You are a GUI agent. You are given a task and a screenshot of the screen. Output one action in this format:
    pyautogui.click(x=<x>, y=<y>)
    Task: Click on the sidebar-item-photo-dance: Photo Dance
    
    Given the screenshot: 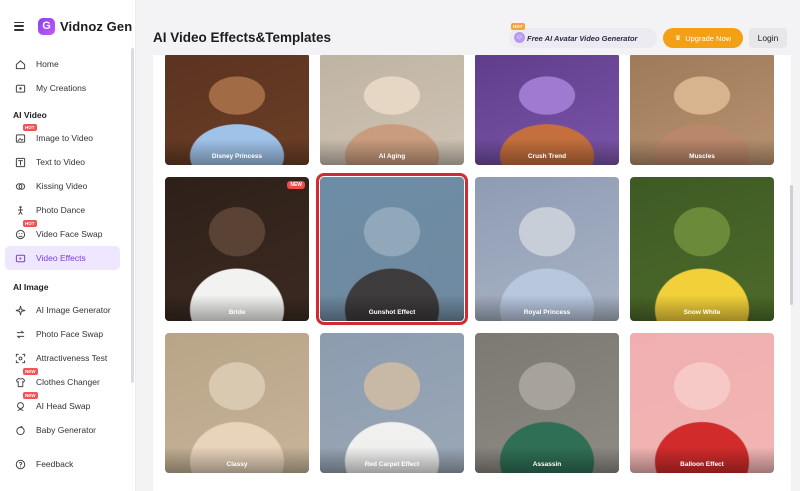 What is the action you would take?
    pyautogui.click(x=62, y=210)
    